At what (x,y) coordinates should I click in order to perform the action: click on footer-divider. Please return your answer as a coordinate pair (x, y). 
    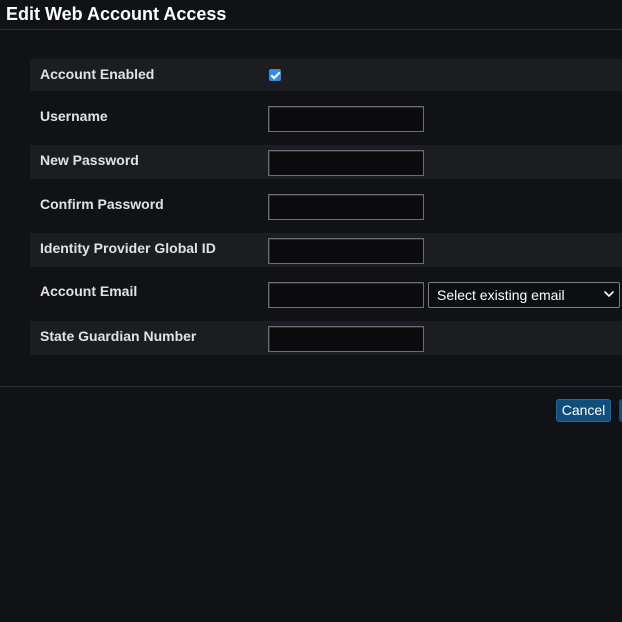
    Looking at the image, I should click on (311, 386).